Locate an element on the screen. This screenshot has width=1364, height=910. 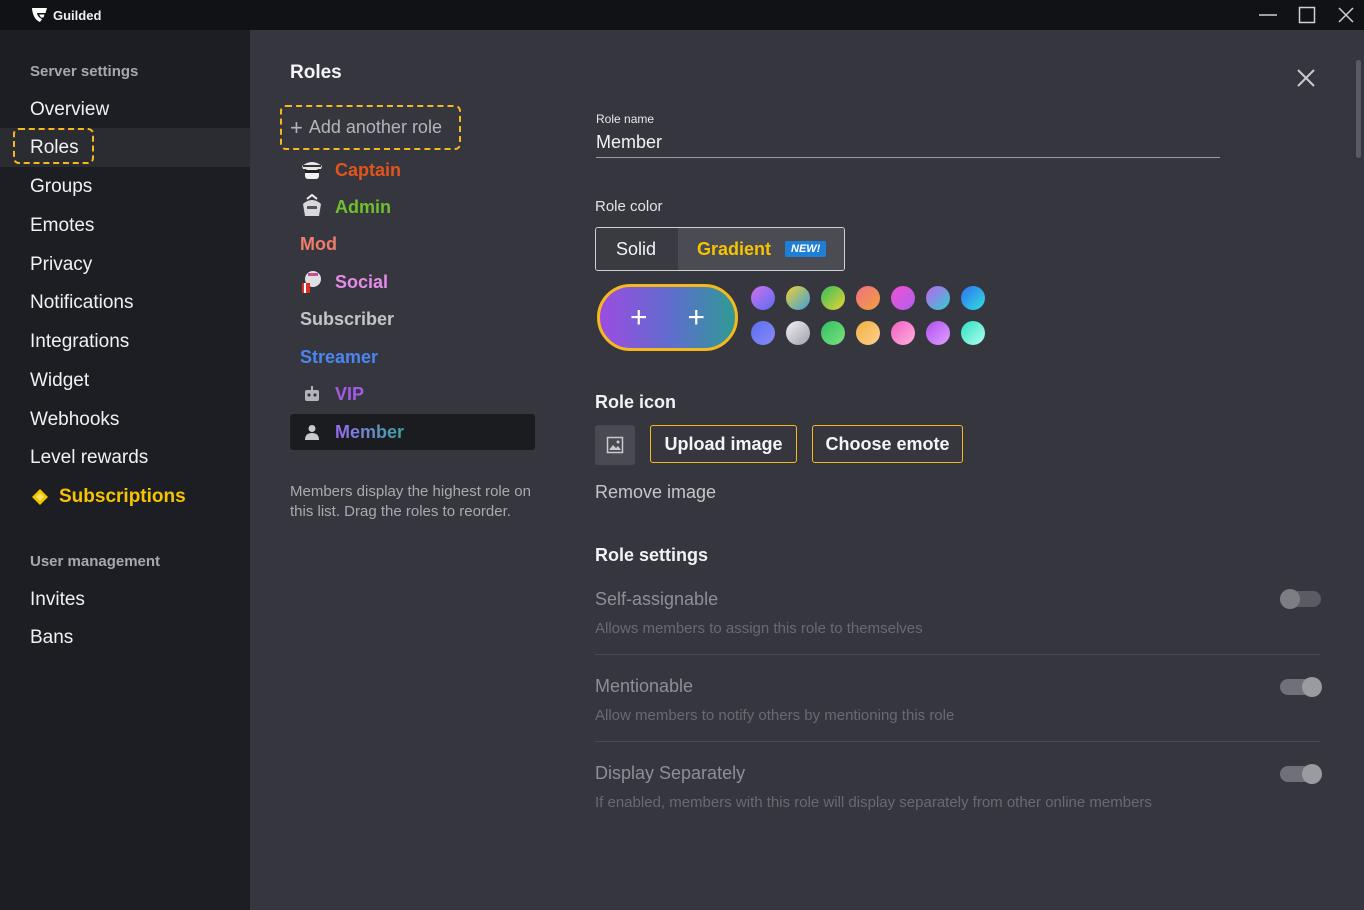
tab-gradient: Gradient NEW! is located at coordinates (761, 249).